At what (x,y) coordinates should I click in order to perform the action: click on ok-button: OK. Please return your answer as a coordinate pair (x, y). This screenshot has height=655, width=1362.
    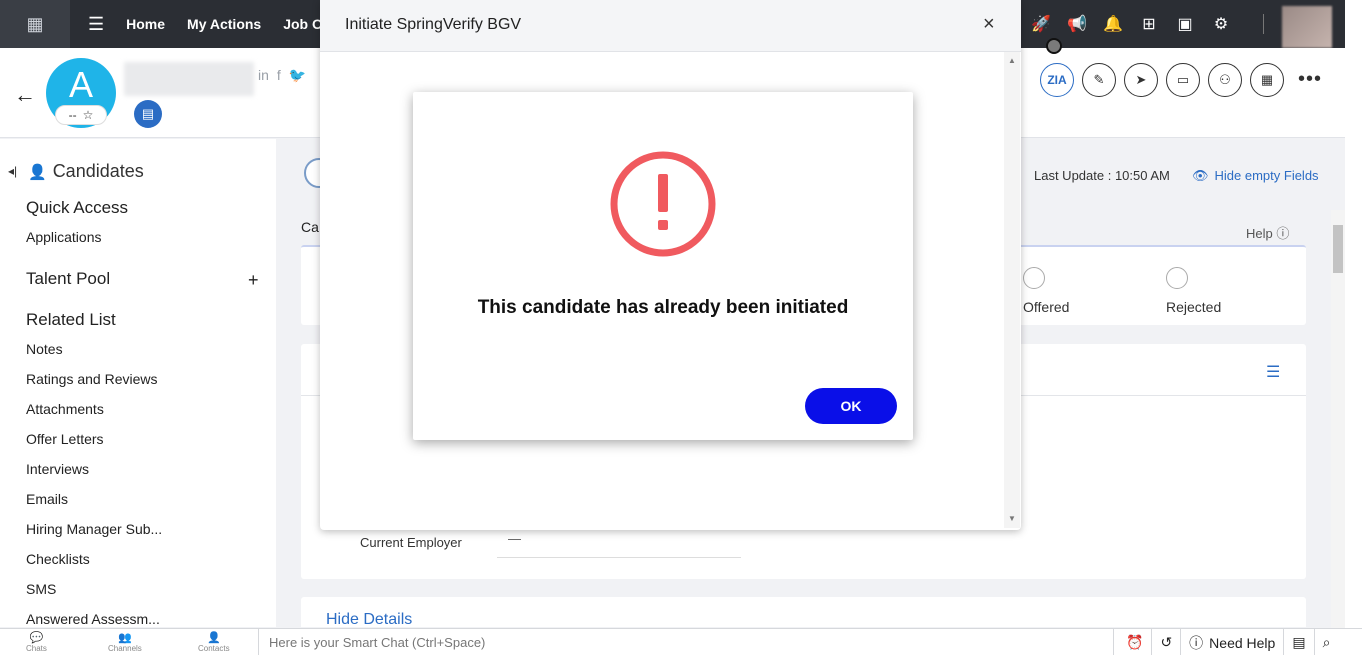
    Looking at the image, I should click on (851, 406).